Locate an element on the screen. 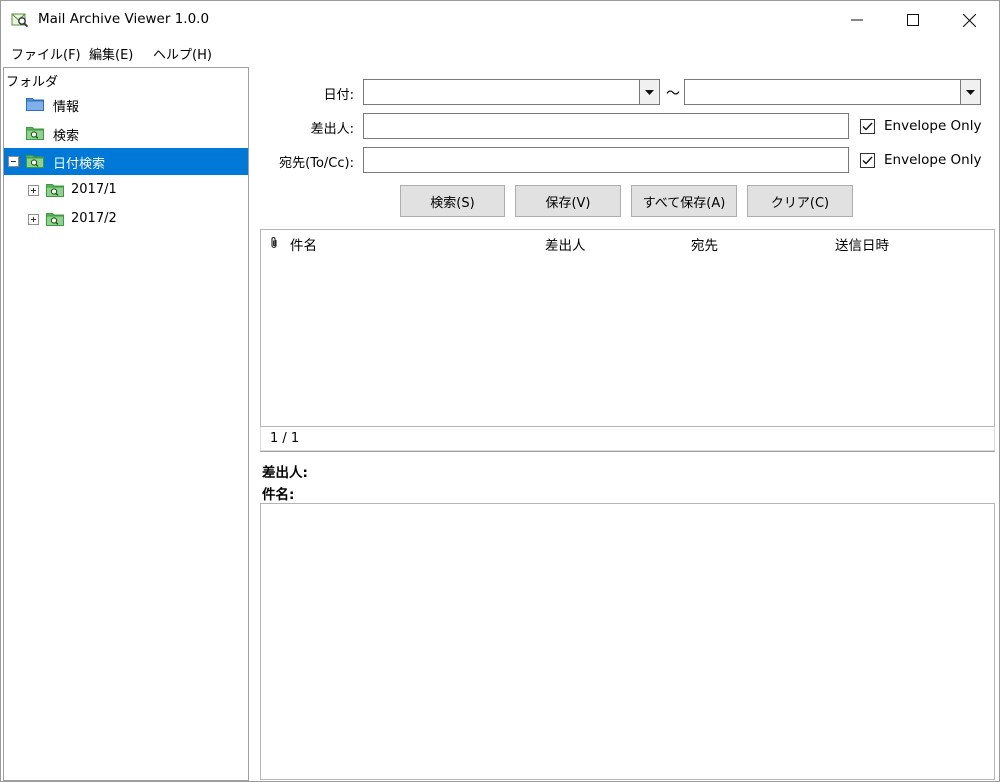  splitter is located at coordinates (627, 451).